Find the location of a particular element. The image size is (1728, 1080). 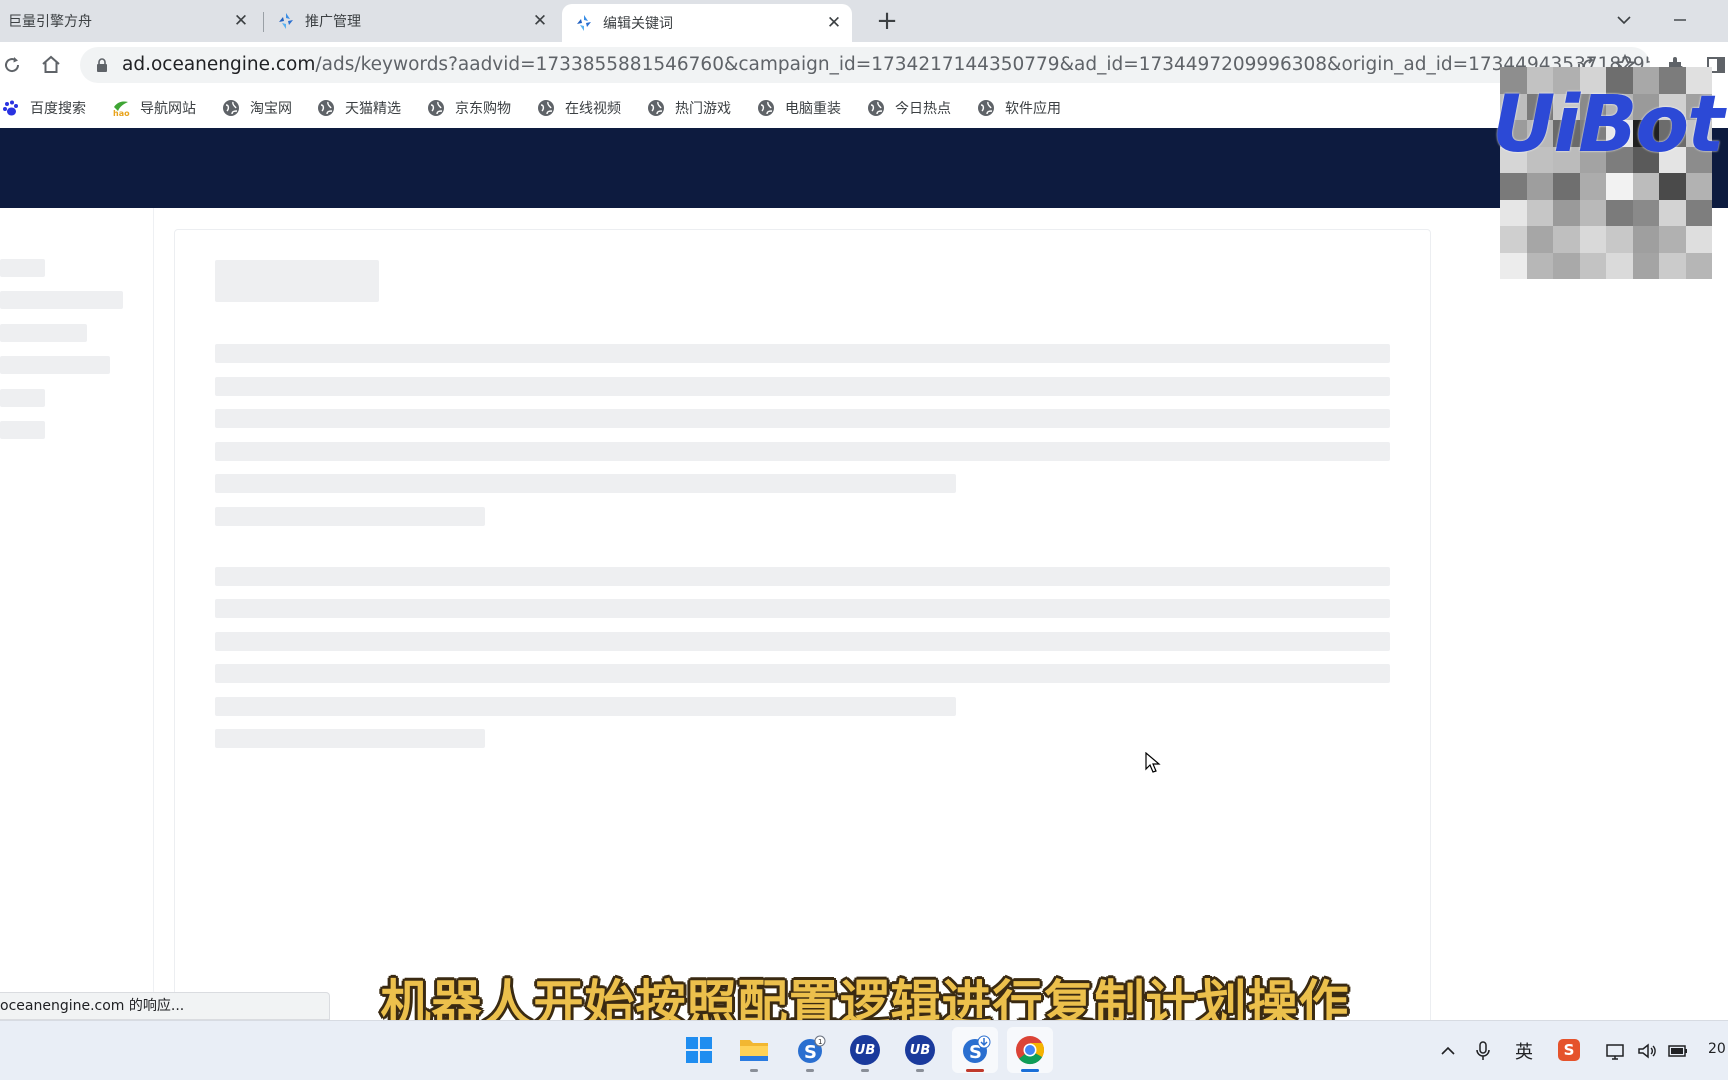

tab-edit-keywords: 编辑关键词 ✕ is located at coordinates (707, 23).